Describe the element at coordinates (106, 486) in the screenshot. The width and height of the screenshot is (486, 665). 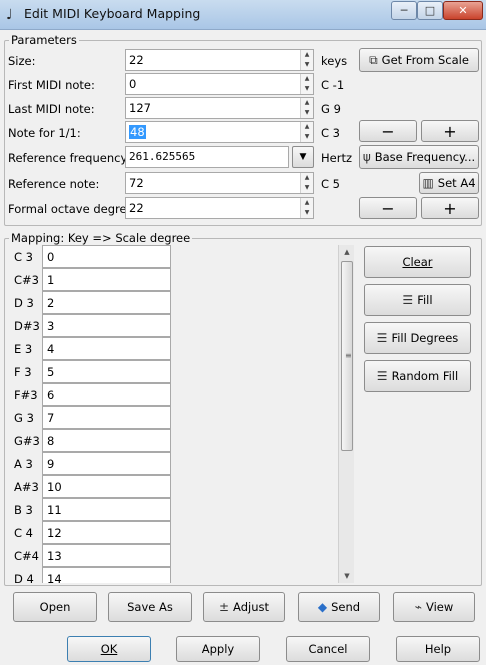
I see `degree-input: 10` at that location.